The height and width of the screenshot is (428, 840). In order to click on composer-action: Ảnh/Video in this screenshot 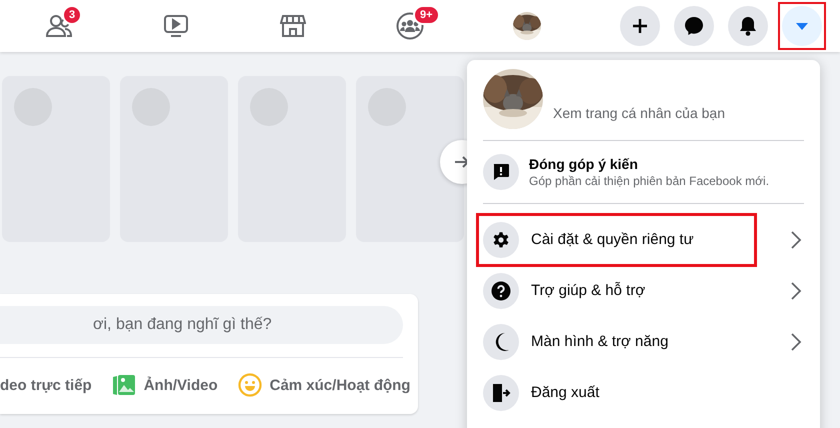, I will do `click(165, 385)`.